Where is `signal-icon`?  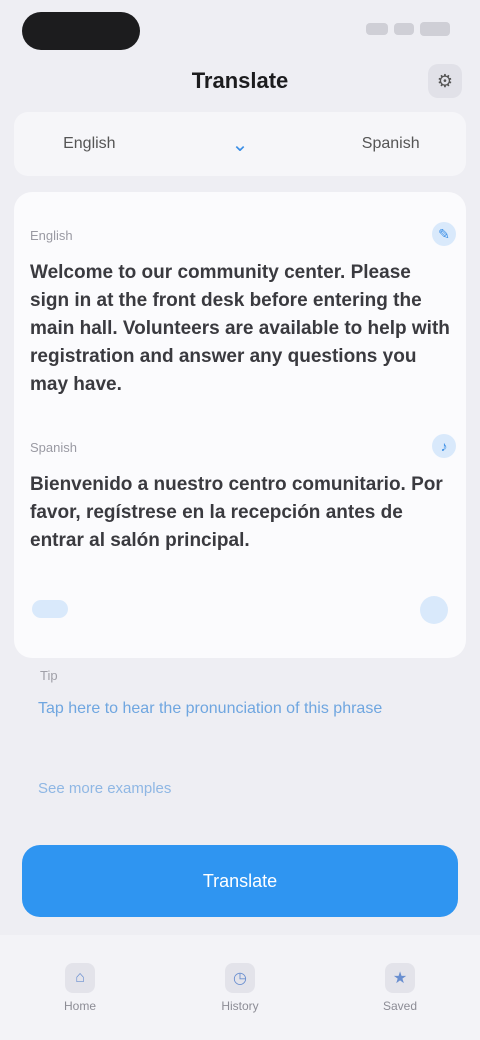
signal-icon is located at coordinates (377, 29).